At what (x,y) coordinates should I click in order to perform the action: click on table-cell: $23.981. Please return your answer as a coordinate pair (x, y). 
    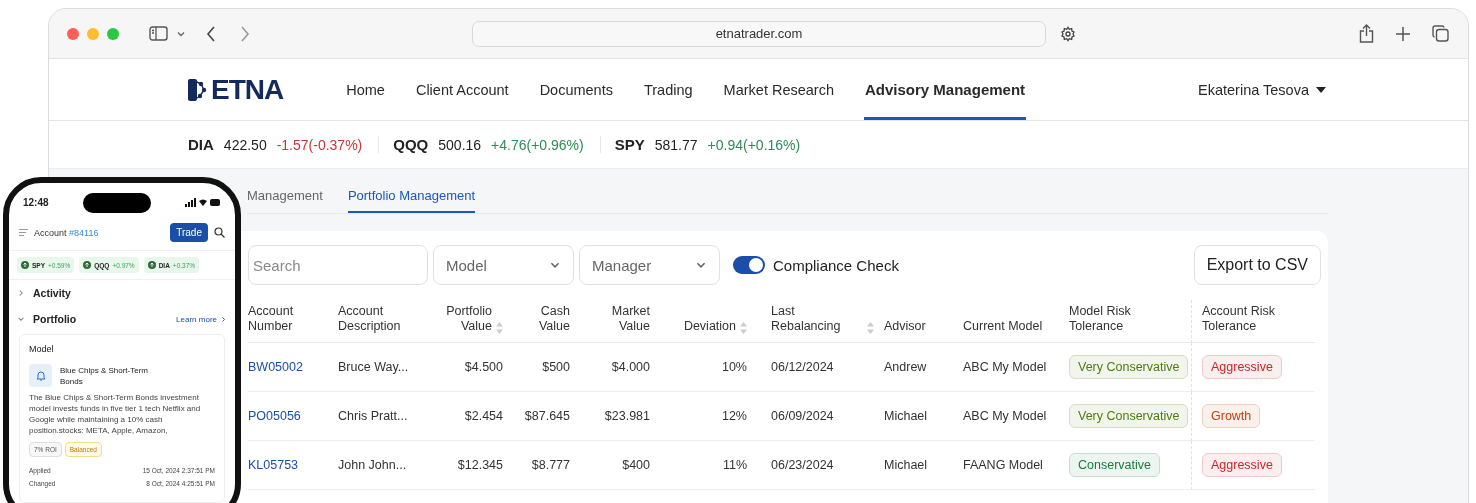
    Looking at the image, I should click on (627, 416).